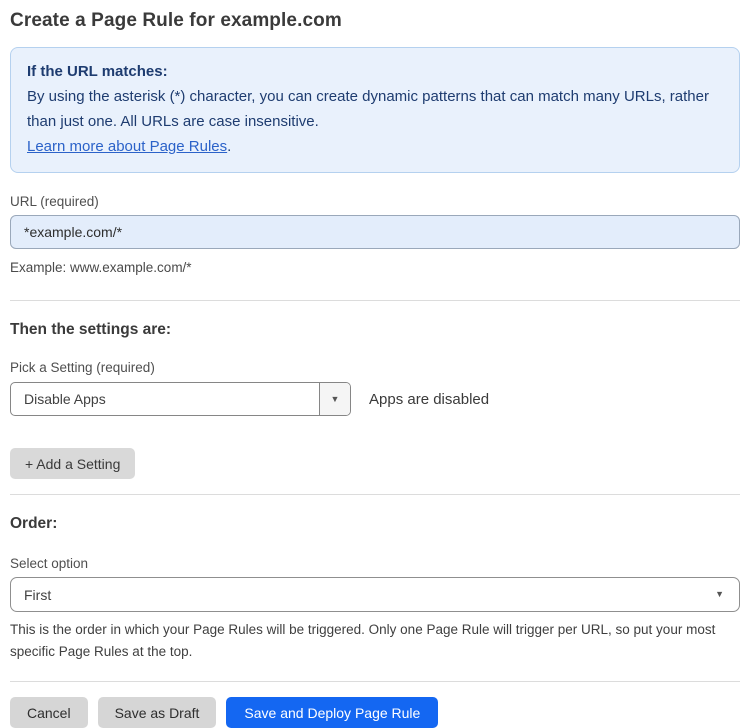 The width and height of the screenshot is (750, 728). I want to click on url-example-helper: Example: www.example.com/*, so click(101, 267).